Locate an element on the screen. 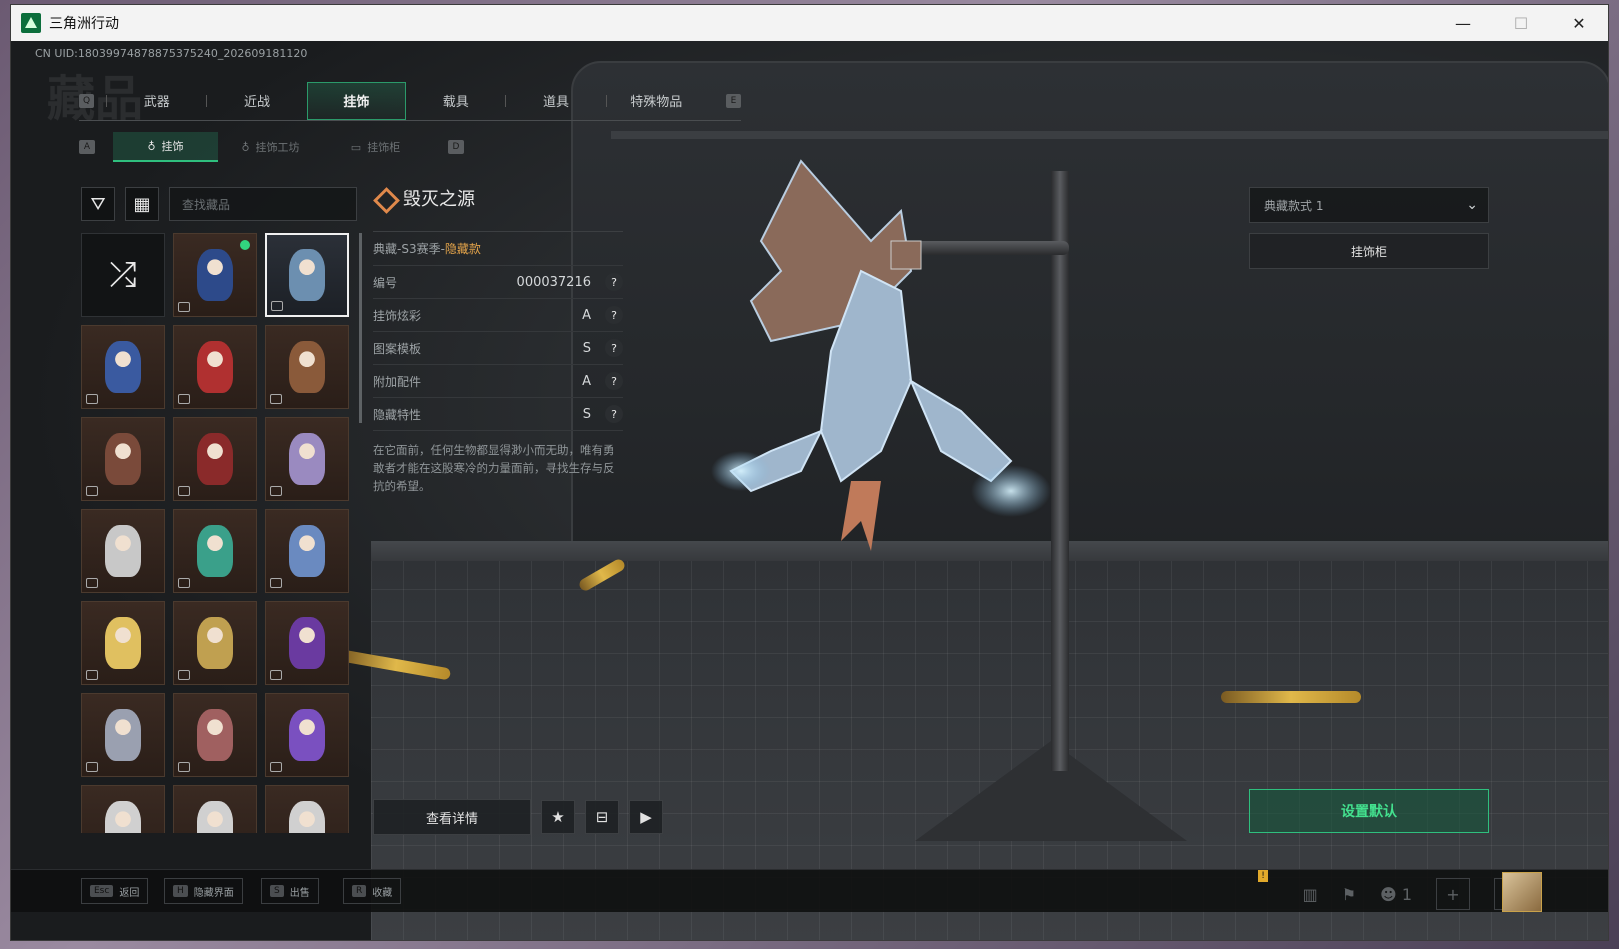 This screenshot has width=1619, height=949. charm-cabinet-button: 挂饰柜 is located at coordinates (1369, 251).